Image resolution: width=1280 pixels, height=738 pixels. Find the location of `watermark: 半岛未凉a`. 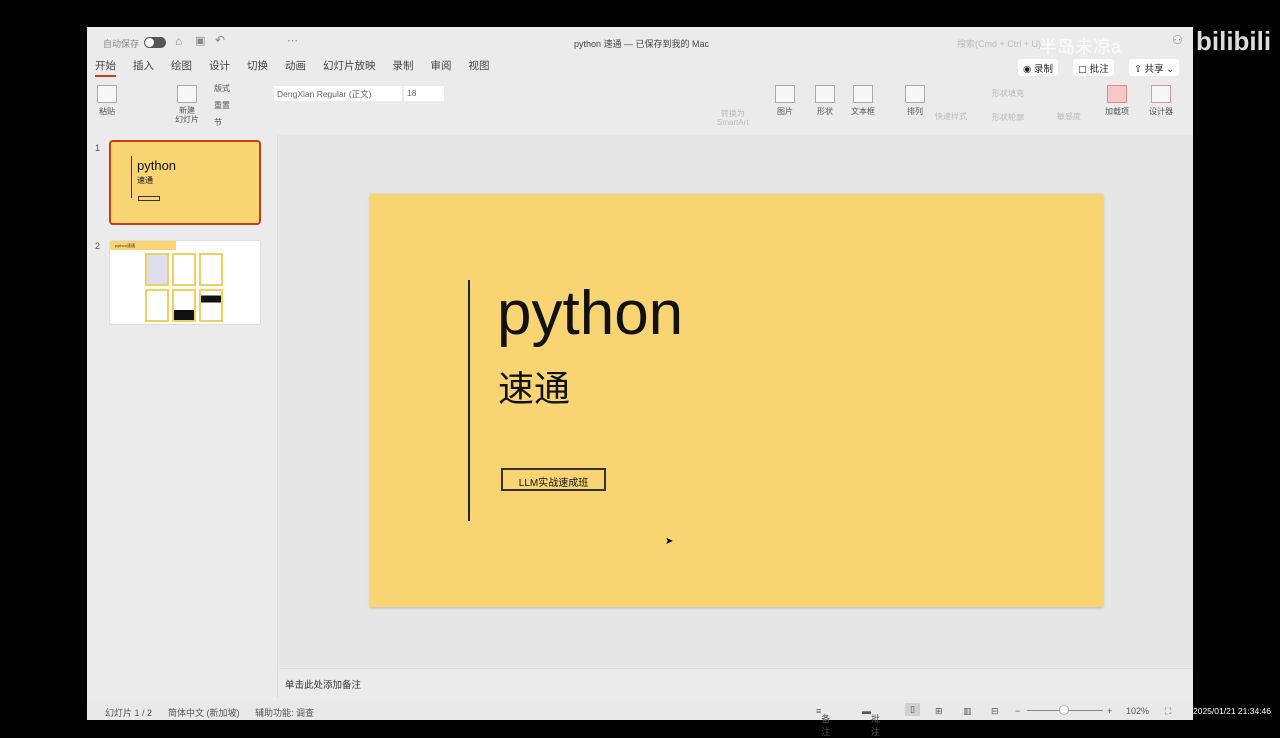

watermark: 半岛未凉a is located at coordinates (1080, 47).